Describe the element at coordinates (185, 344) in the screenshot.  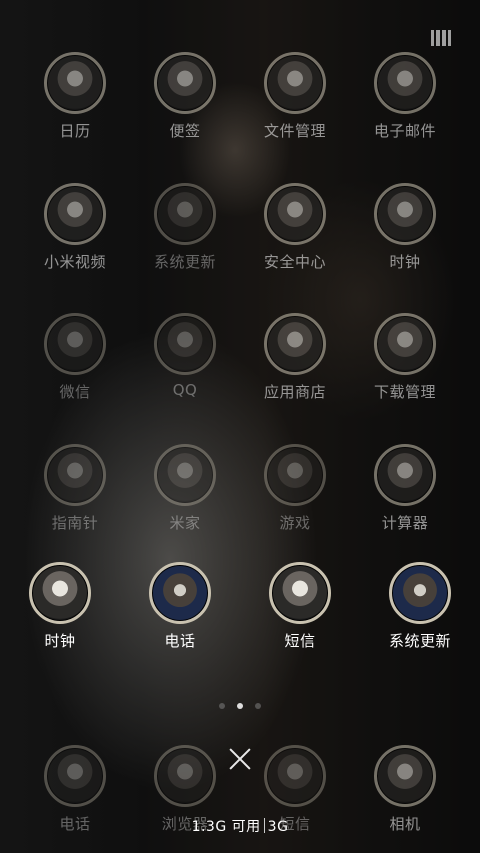
I see `qq-icon` at that location.